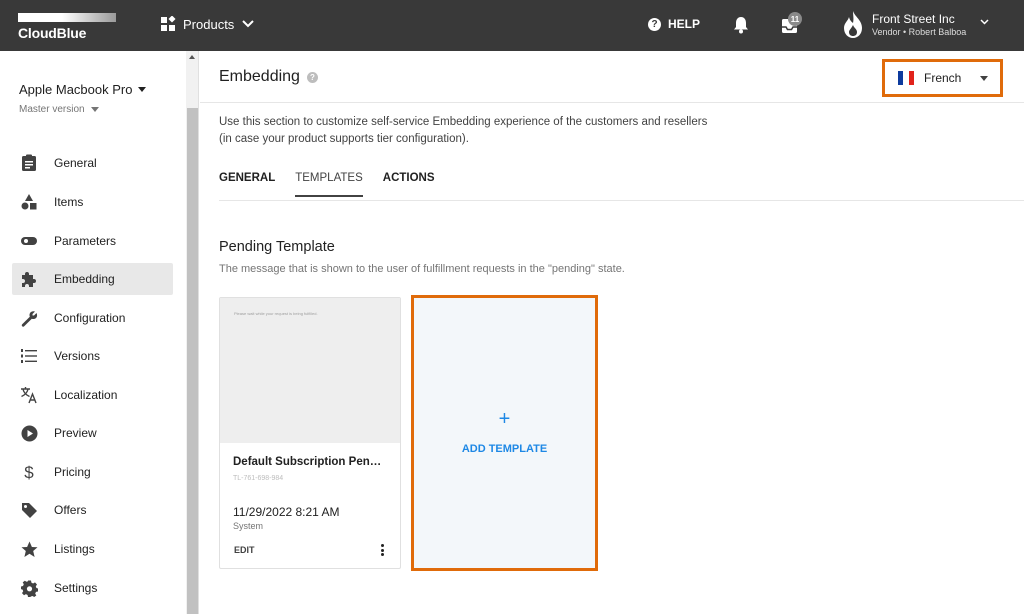  I want to click on help-label: HELP, so click(684, 24).